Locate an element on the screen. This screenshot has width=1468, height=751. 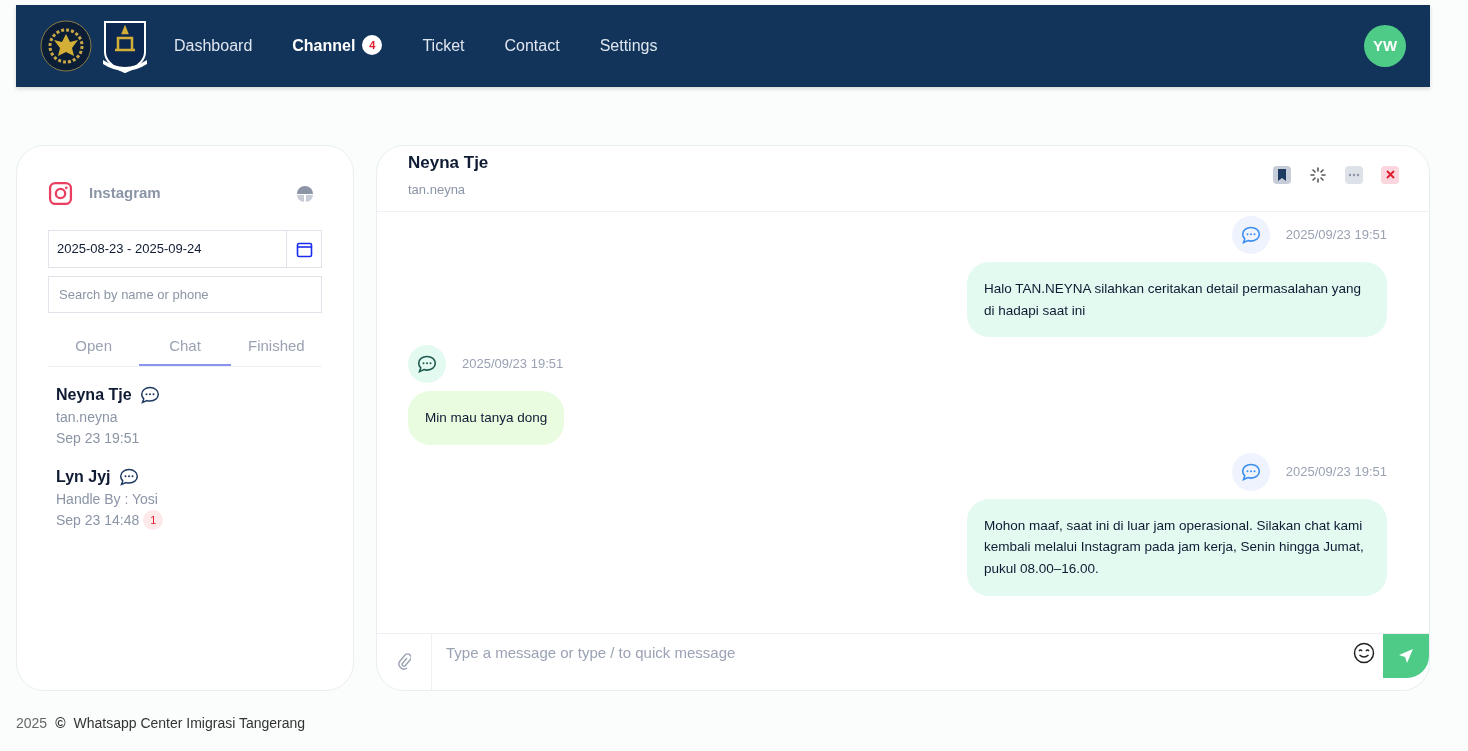
paperclip-icon is located at coordinates (404, 662).